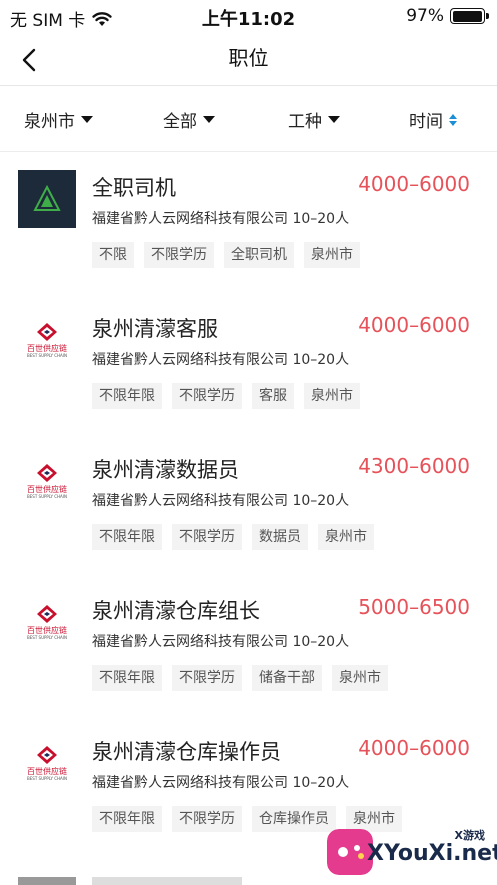 Image resolution: width=497 pixels, height=885 pixels. Describe the element at coordinates (180, 122) in the screenshot. I see `filter-category-label: 全部` at that location.